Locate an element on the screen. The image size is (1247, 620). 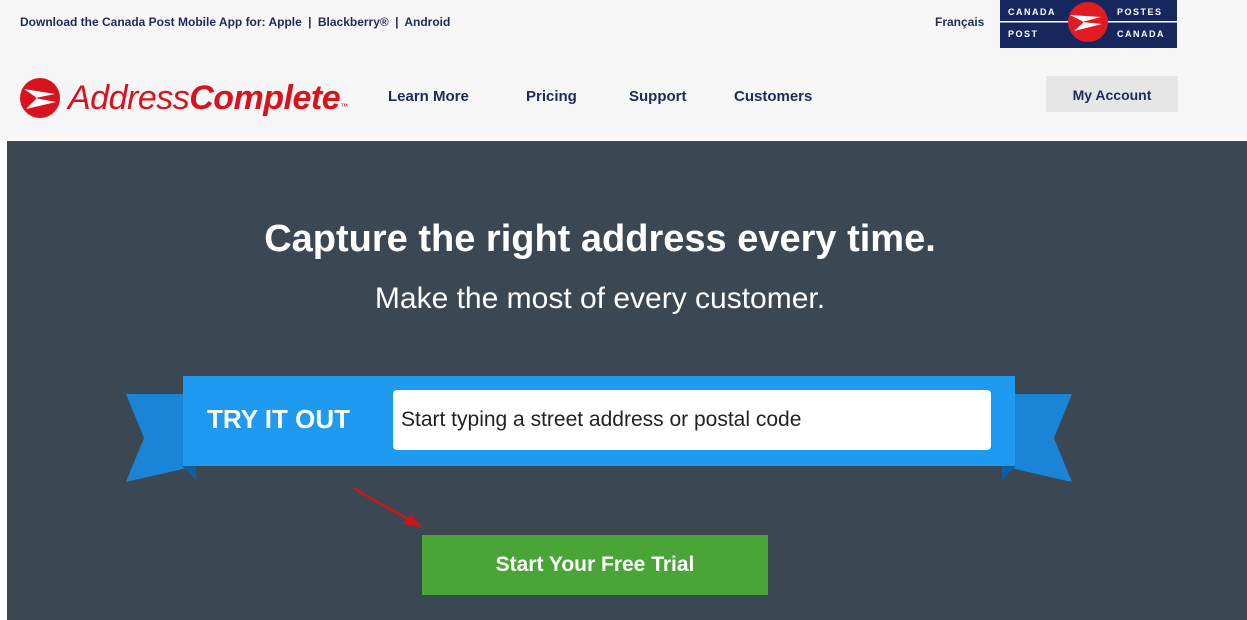
addresscomplete-wordmark: AddressComplete™ is located at coordinates (208, 102).